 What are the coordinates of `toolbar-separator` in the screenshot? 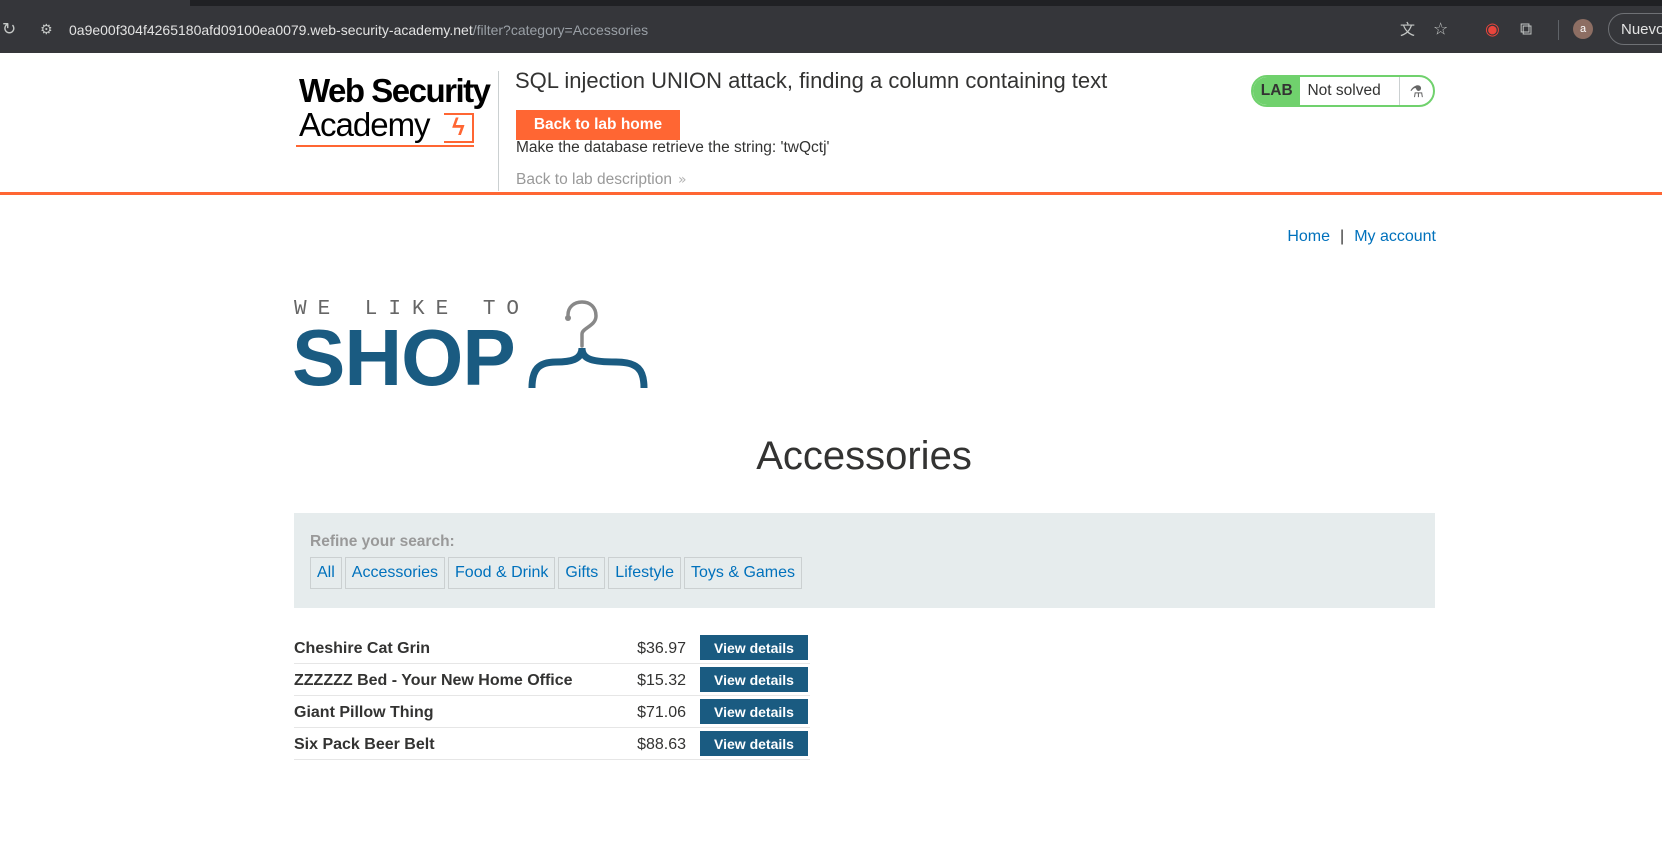 It's located at (1558, 30).